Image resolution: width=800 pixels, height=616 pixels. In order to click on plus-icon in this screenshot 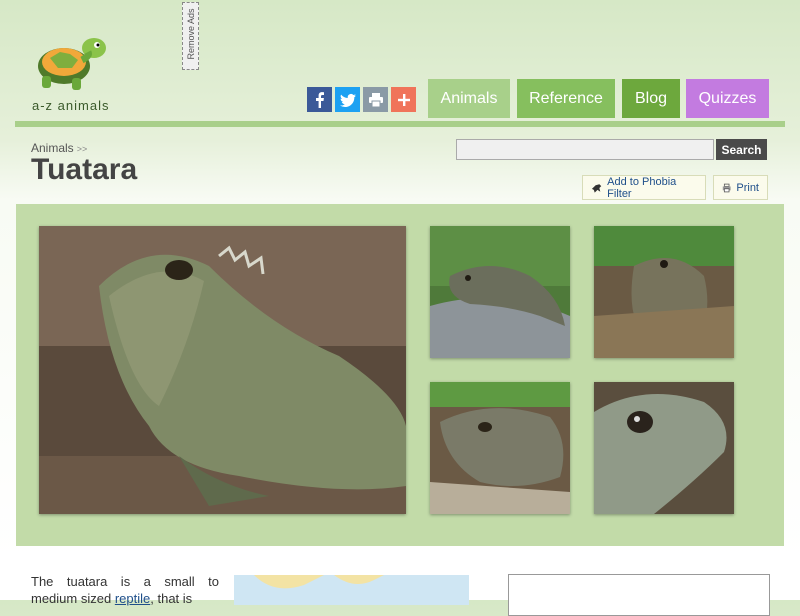, I will do `click(403, 99)`.